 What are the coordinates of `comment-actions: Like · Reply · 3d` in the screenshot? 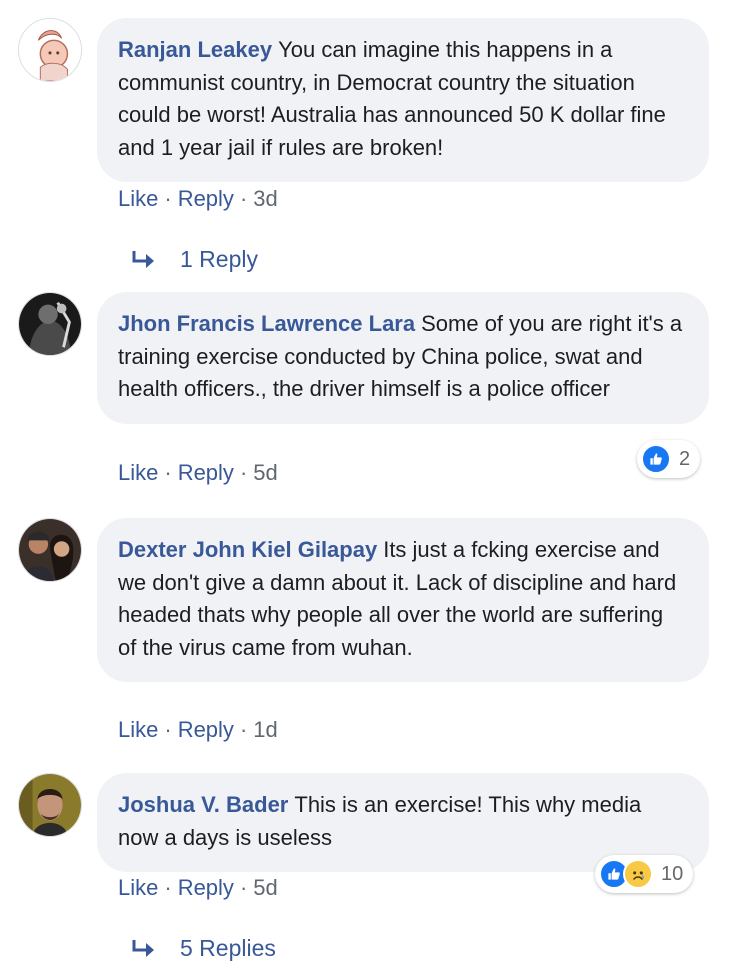 It's located at (198, 198).